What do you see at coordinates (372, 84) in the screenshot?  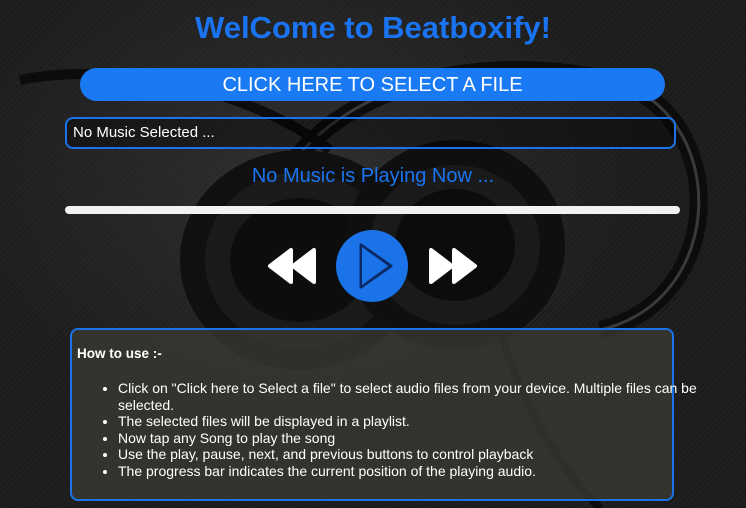 I see `select-file-button: CLICK HERE TO SELECT A FILE` at bounding box center [372, 84].